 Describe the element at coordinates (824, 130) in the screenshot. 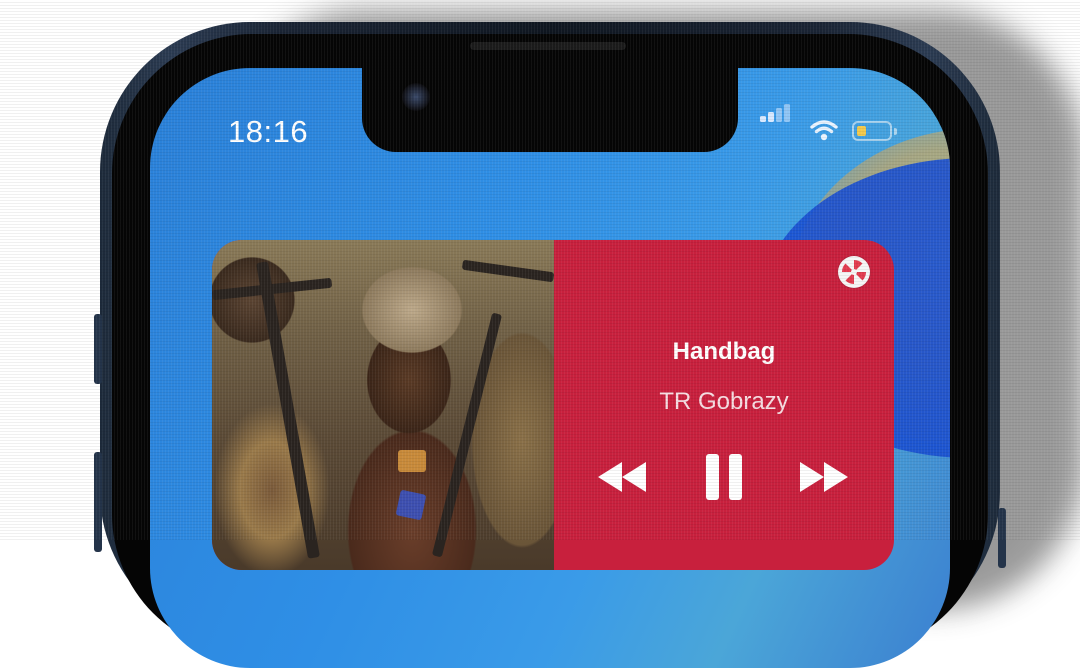

I see `wifi-icon` at that location.